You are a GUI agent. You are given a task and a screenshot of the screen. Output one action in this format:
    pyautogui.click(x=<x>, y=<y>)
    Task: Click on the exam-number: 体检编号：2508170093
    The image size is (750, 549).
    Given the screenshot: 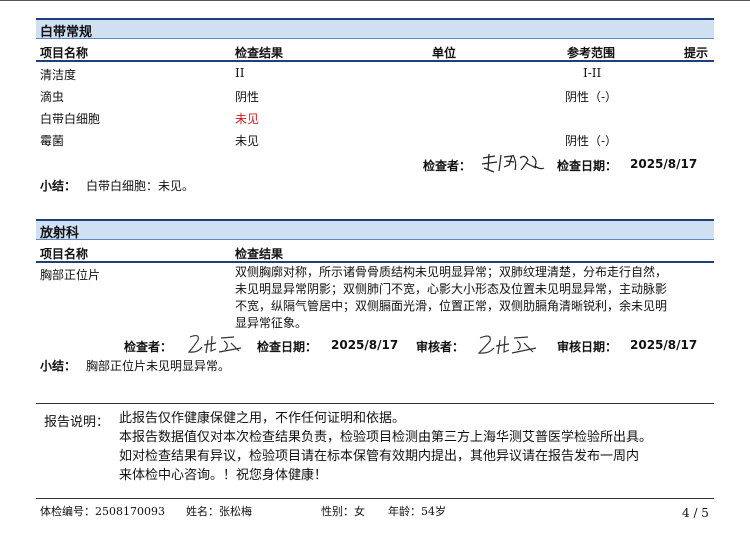 What is the action you would take?
    pyautogui.click(x=102, y=511)
    